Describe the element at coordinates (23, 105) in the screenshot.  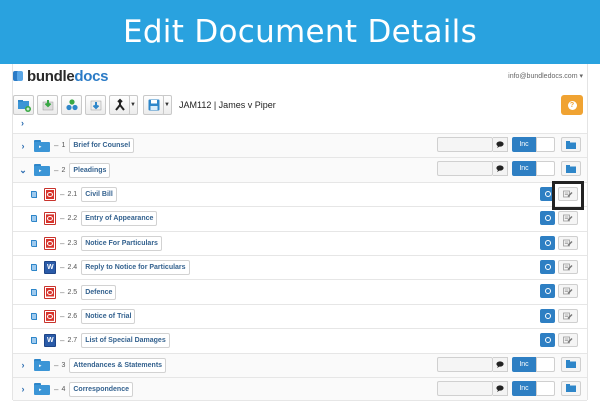
I see `add-folder-button` at that location.